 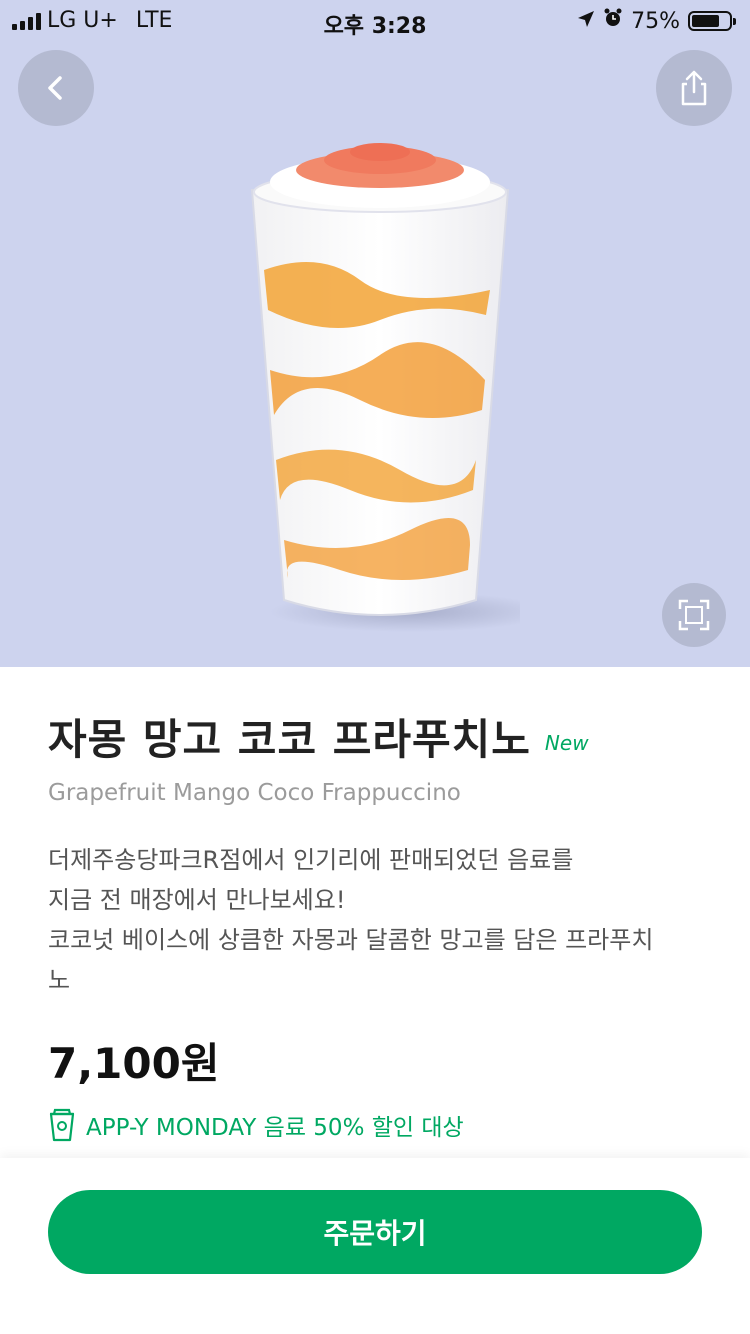 I want to click on description-line: 지금 전 매장에서 만나보세요!, so click(x=197, y=900).